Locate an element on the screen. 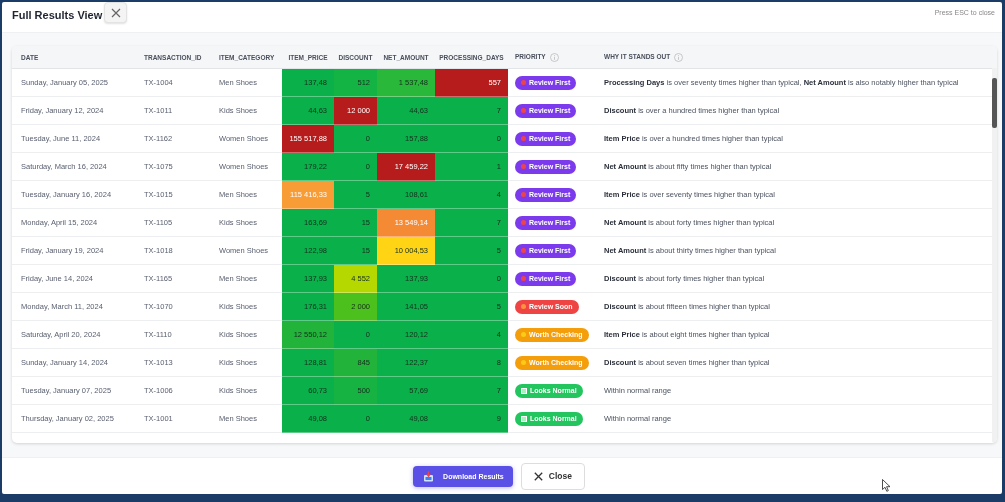 The height and width of the screenshot is (502, 1005). close-button: Close is located at coordinates (552, 476).